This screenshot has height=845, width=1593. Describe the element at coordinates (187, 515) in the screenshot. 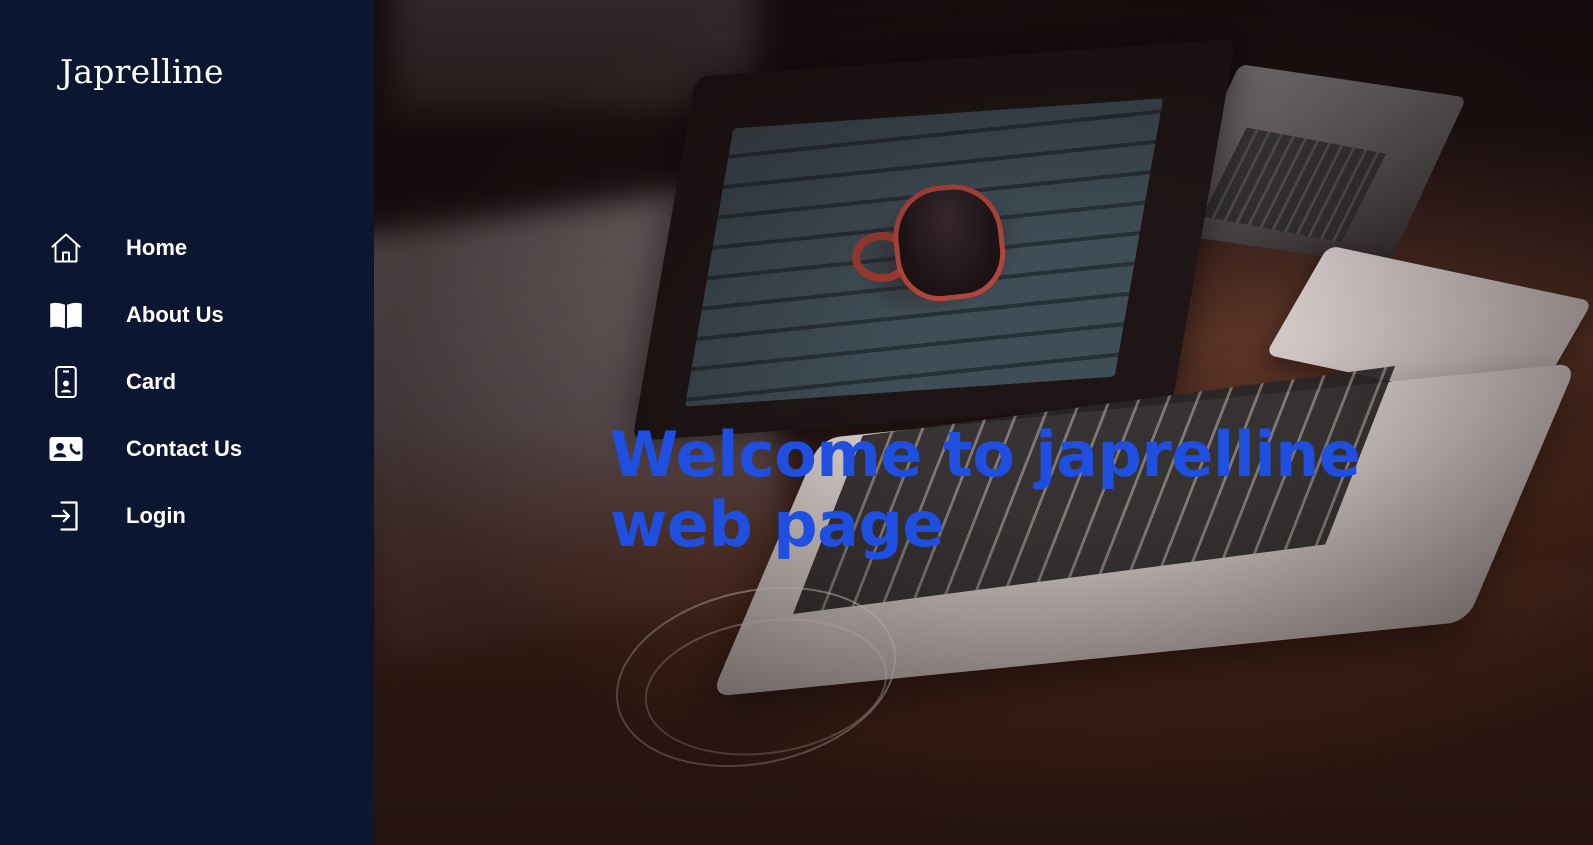

I see `sidebar-item-login: Login` at that location.